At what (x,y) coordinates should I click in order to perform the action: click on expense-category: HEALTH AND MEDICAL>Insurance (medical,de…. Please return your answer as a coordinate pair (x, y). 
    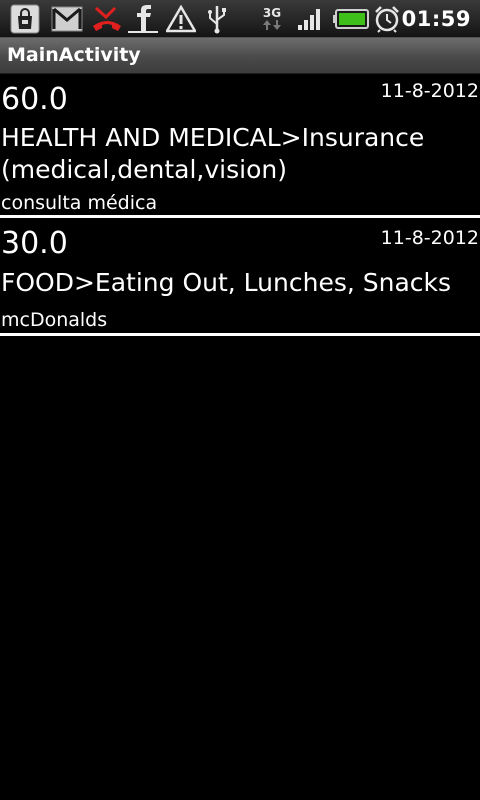
    Looking at the image, I should click on (213, 153).